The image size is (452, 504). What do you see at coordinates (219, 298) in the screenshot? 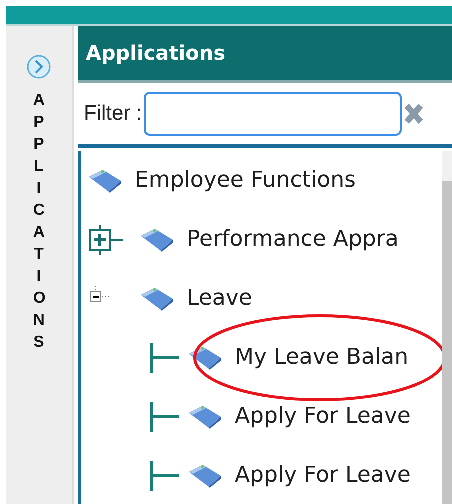
I see `tree-item-label: Leave` at bounding box center [219, 298].